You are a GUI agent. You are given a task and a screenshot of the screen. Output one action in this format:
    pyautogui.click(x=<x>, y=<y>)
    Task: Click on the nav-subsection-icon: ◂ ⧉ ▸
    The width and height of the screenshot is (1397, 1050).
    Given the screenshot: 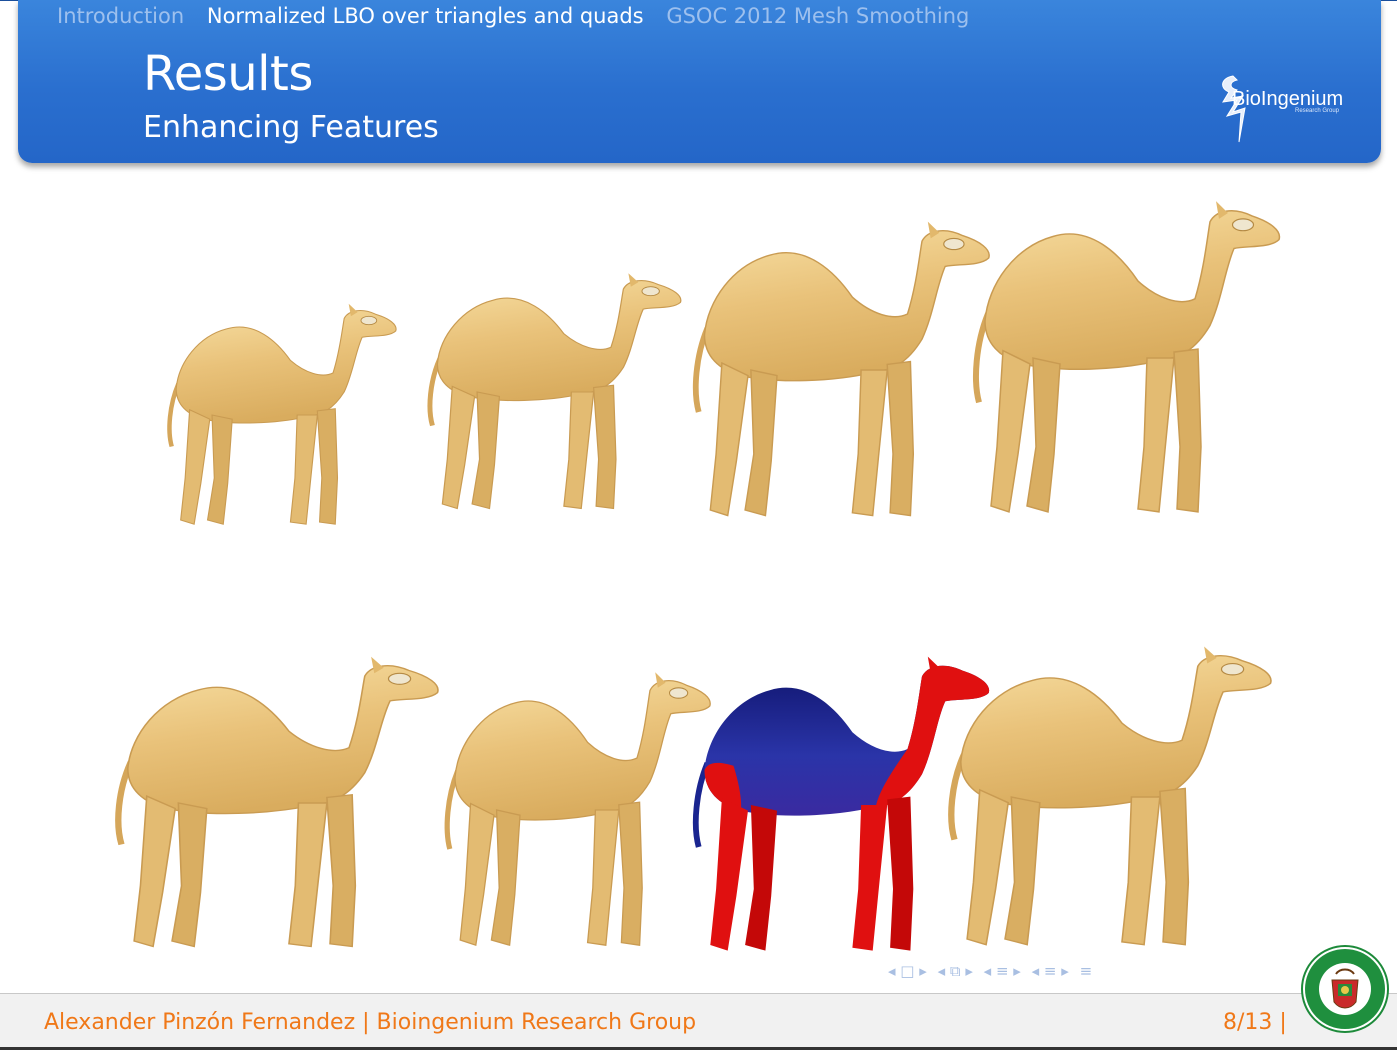 What is the action you would take?
    pyautogui.click(x=955, y=971)
    